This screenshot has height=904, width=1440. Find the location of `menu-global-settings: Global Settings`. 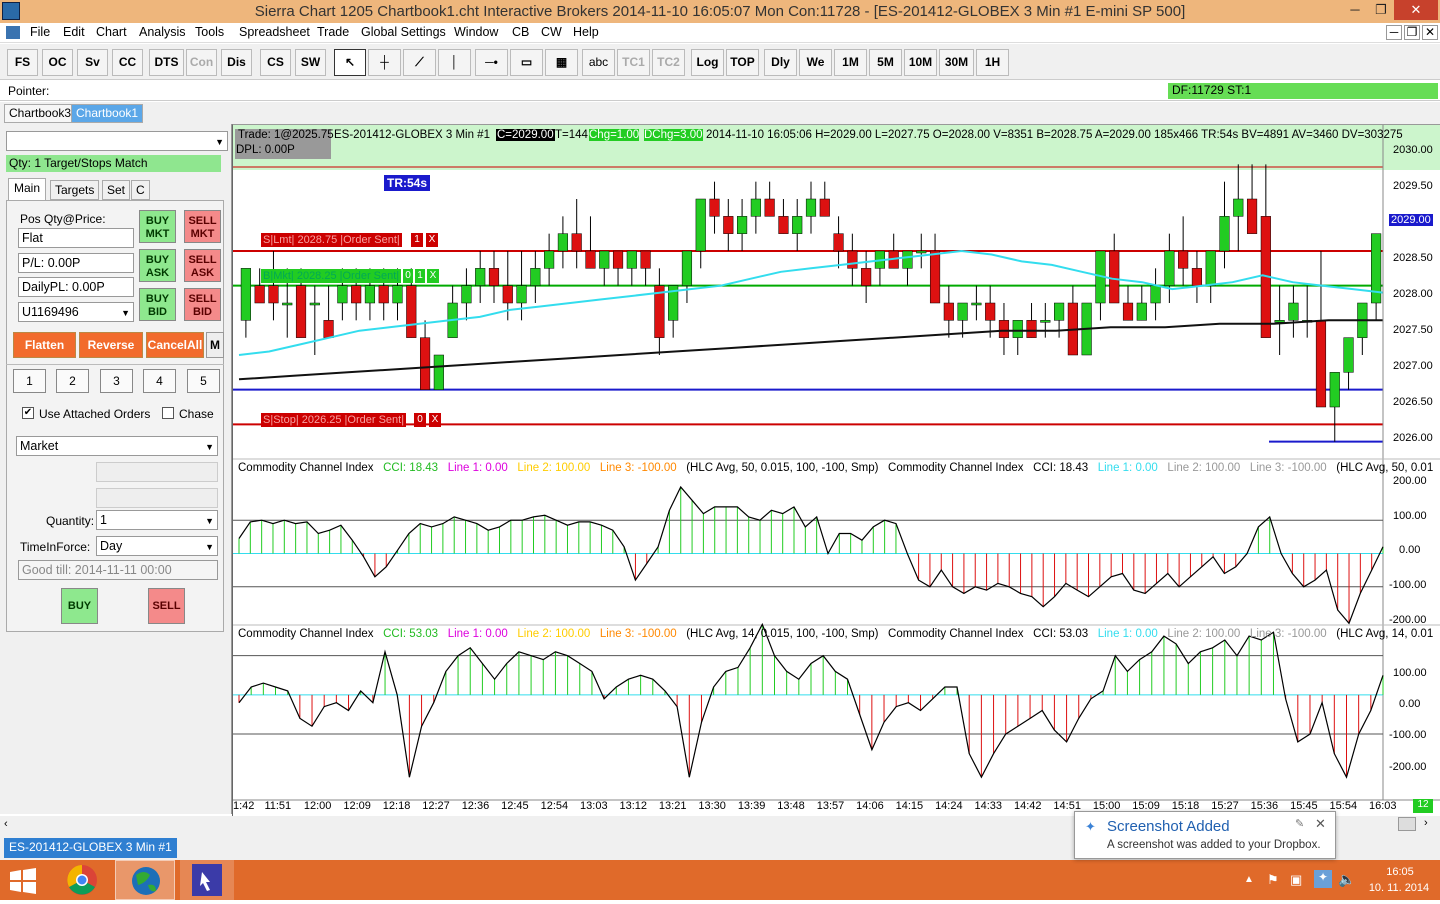

menu-global-settings: Global Settings is located at coordinates (403, 32).